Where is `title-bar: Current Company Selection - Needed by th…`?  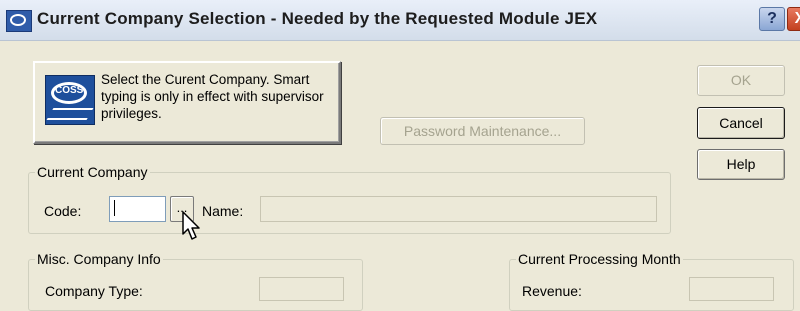
title-bar: Current Company Selection - Needed by th… is located at coordinates (400, 20).